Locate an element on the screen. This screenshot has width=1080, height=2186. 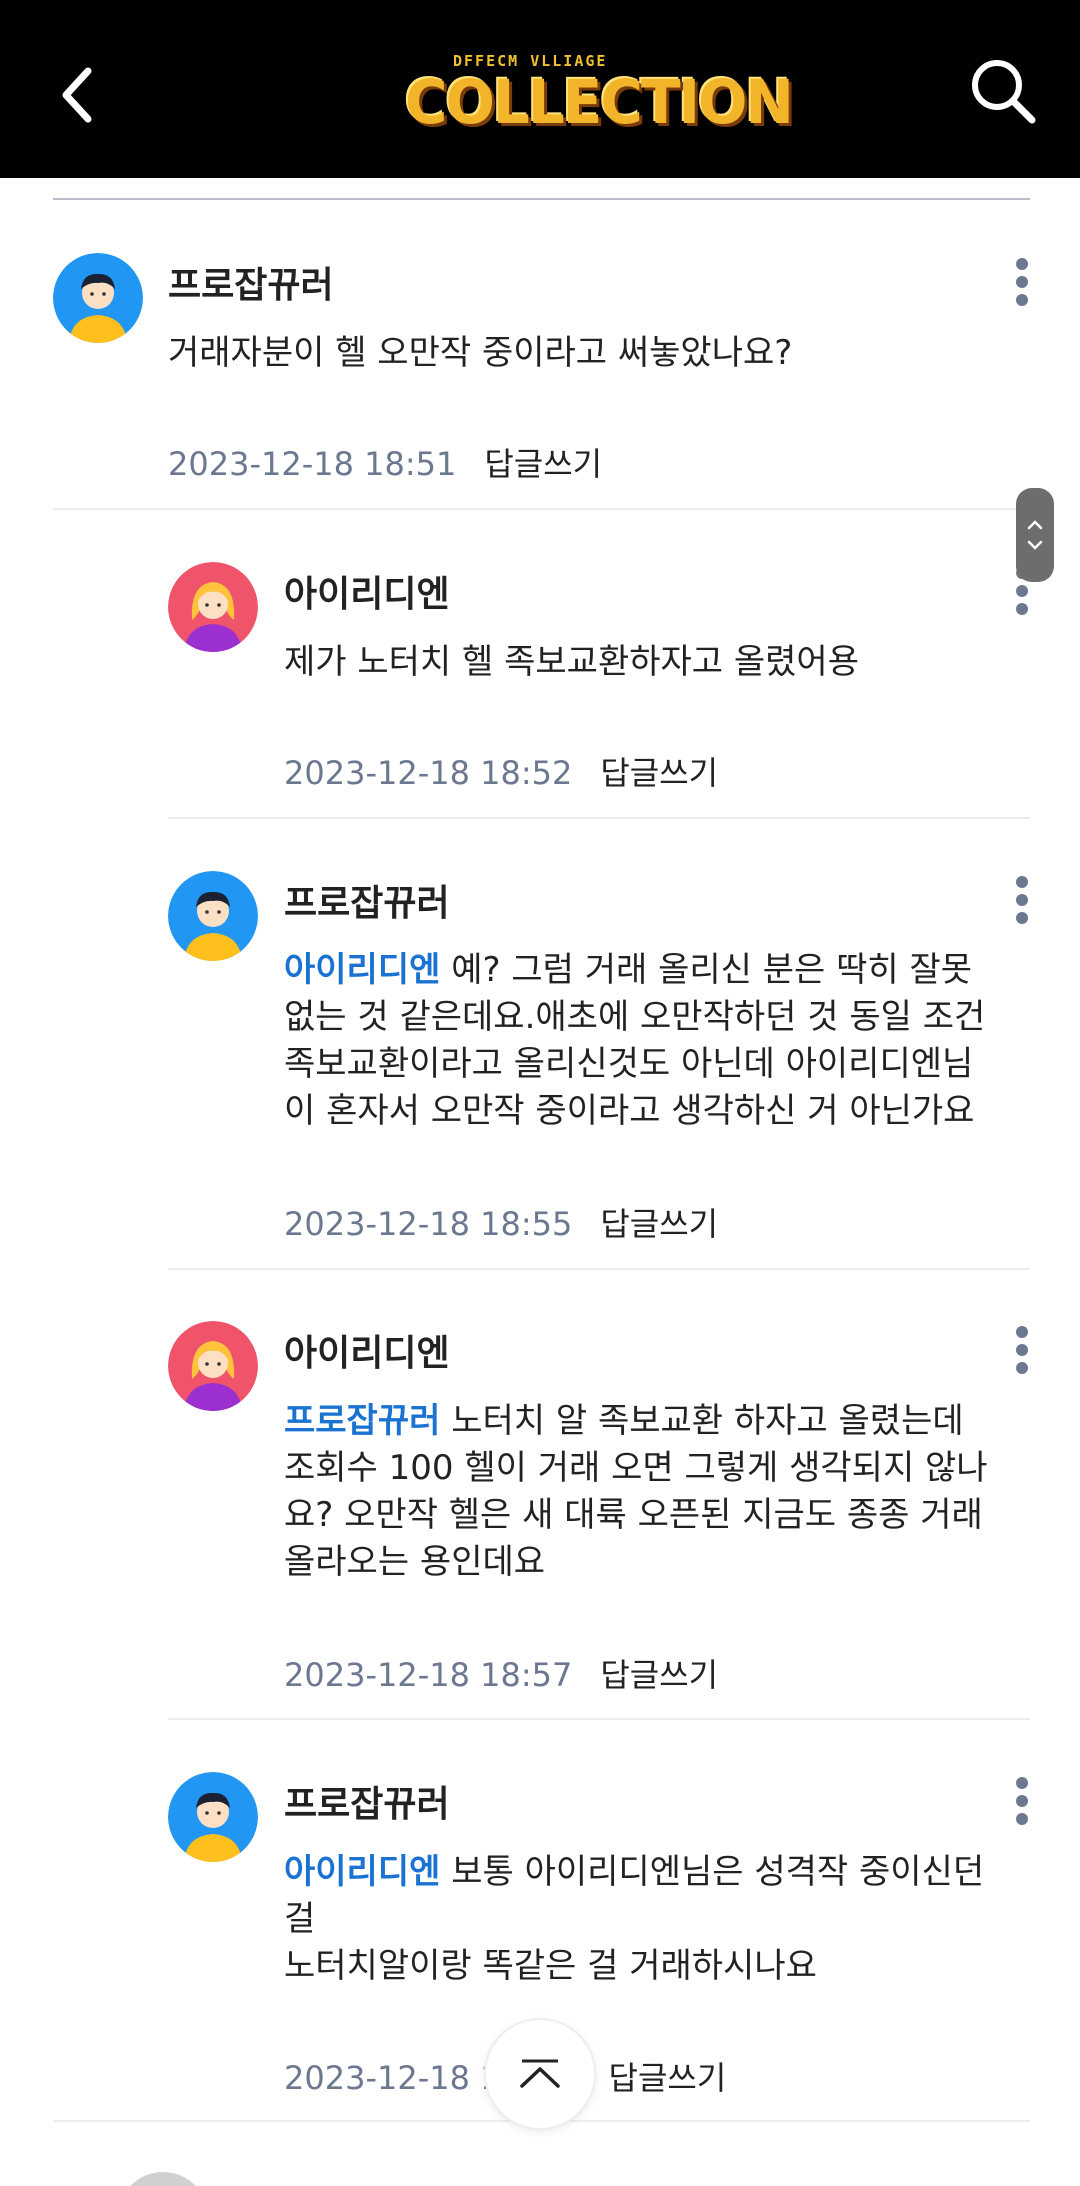
comment-line: 없는 것 같은데요.애초에 오만작하던 것 동일 조건 is located at coordinates (635, 1017).